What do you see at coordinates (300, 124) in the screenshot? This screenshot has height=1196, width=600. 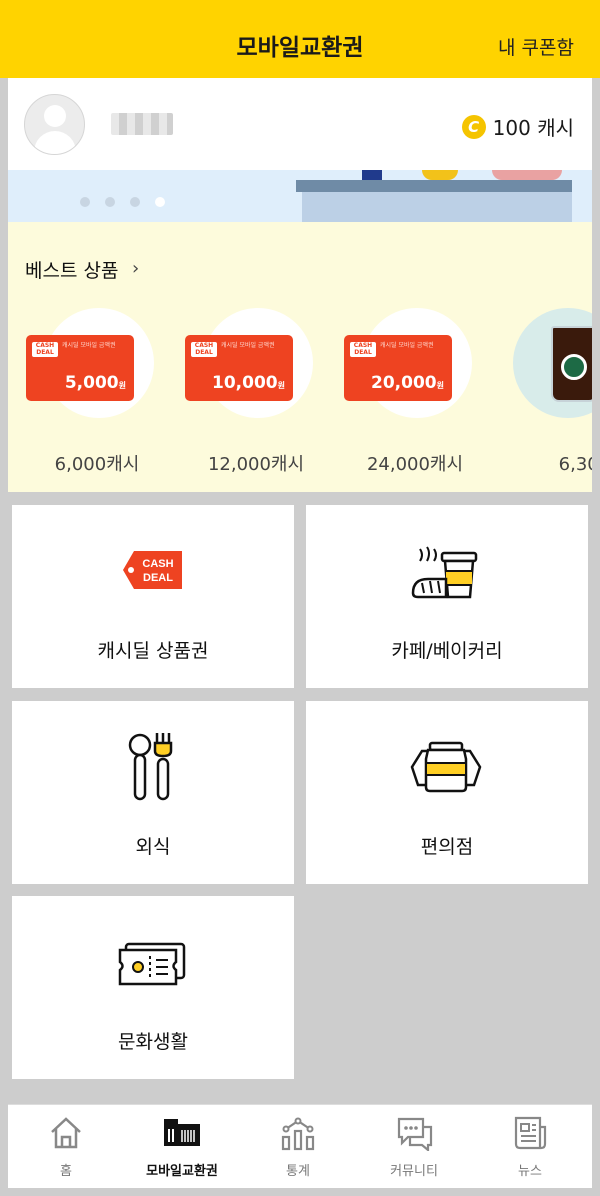 I see `profile-bar: C 100 캐시` at bounding box center [300, 124].